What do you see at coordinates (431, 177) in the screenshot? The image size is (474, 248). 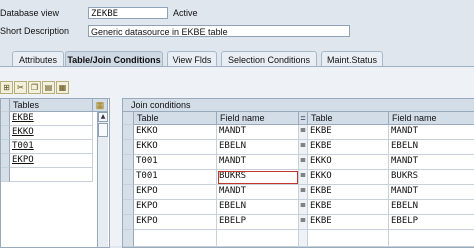 I see `join-field-2-cell: BUKRS` at bounding box center [431, 177].